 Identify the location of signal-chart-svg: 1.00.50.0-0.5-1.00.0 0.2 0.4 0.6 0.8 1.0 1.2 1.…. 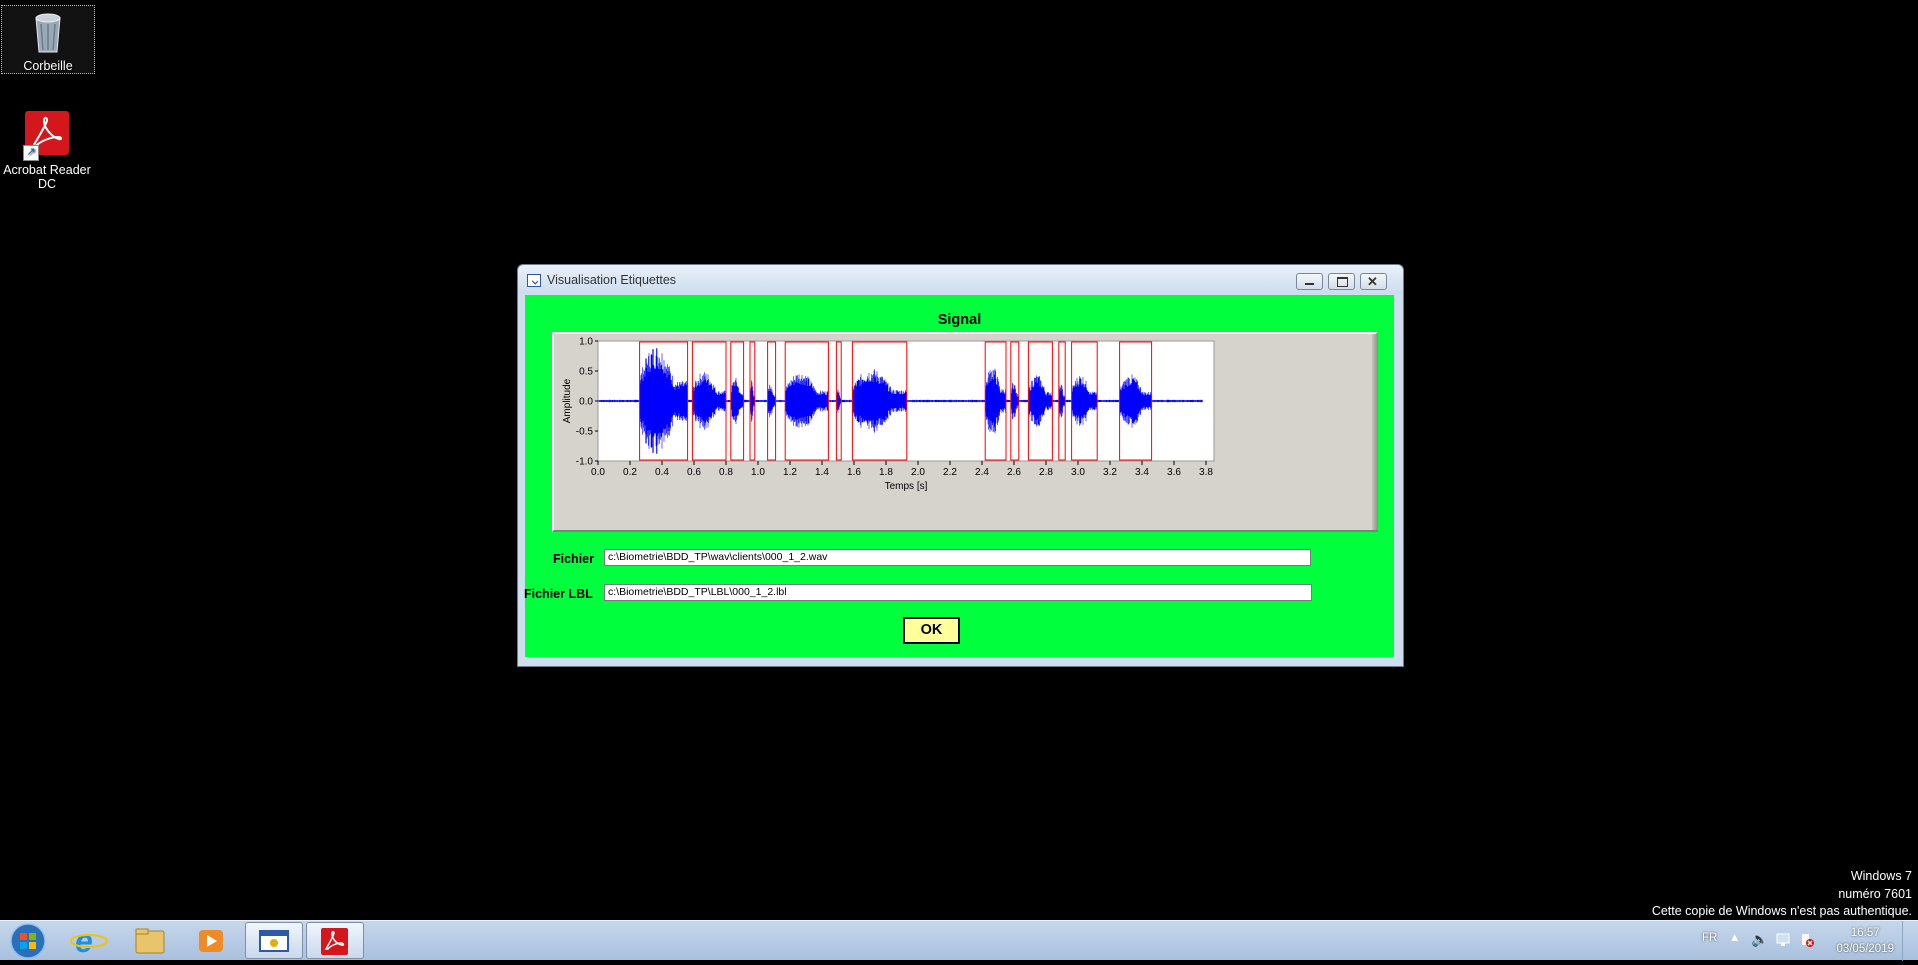
(888, 414).